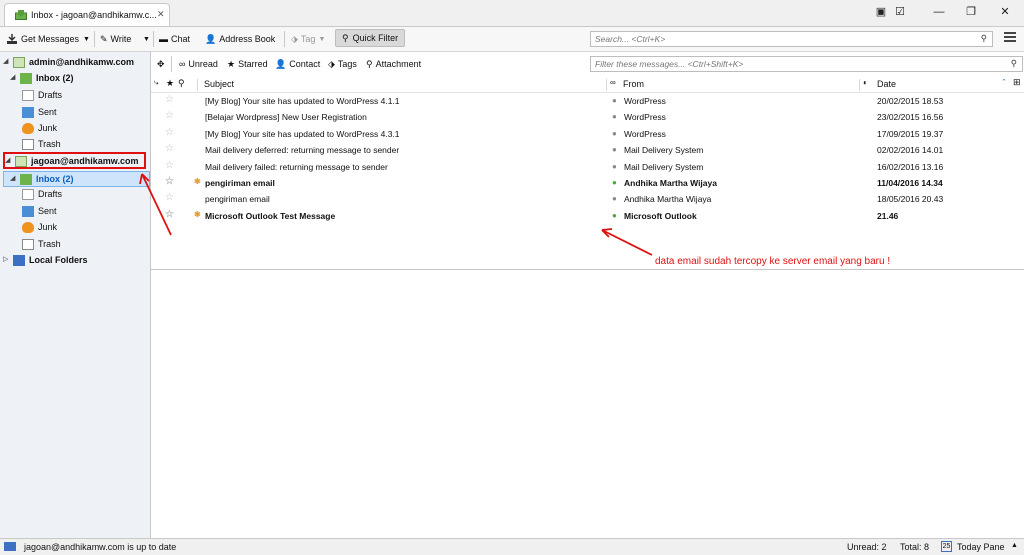  I want to click on annotation-arrow-right, so click(627, 242).